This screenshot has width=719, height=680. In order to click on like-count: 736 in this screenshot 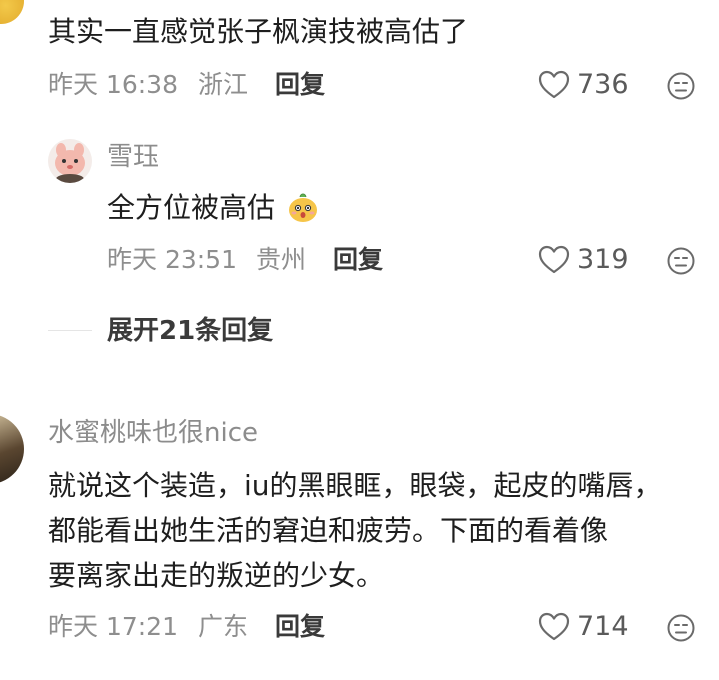, I will do `click(603, 84)`.